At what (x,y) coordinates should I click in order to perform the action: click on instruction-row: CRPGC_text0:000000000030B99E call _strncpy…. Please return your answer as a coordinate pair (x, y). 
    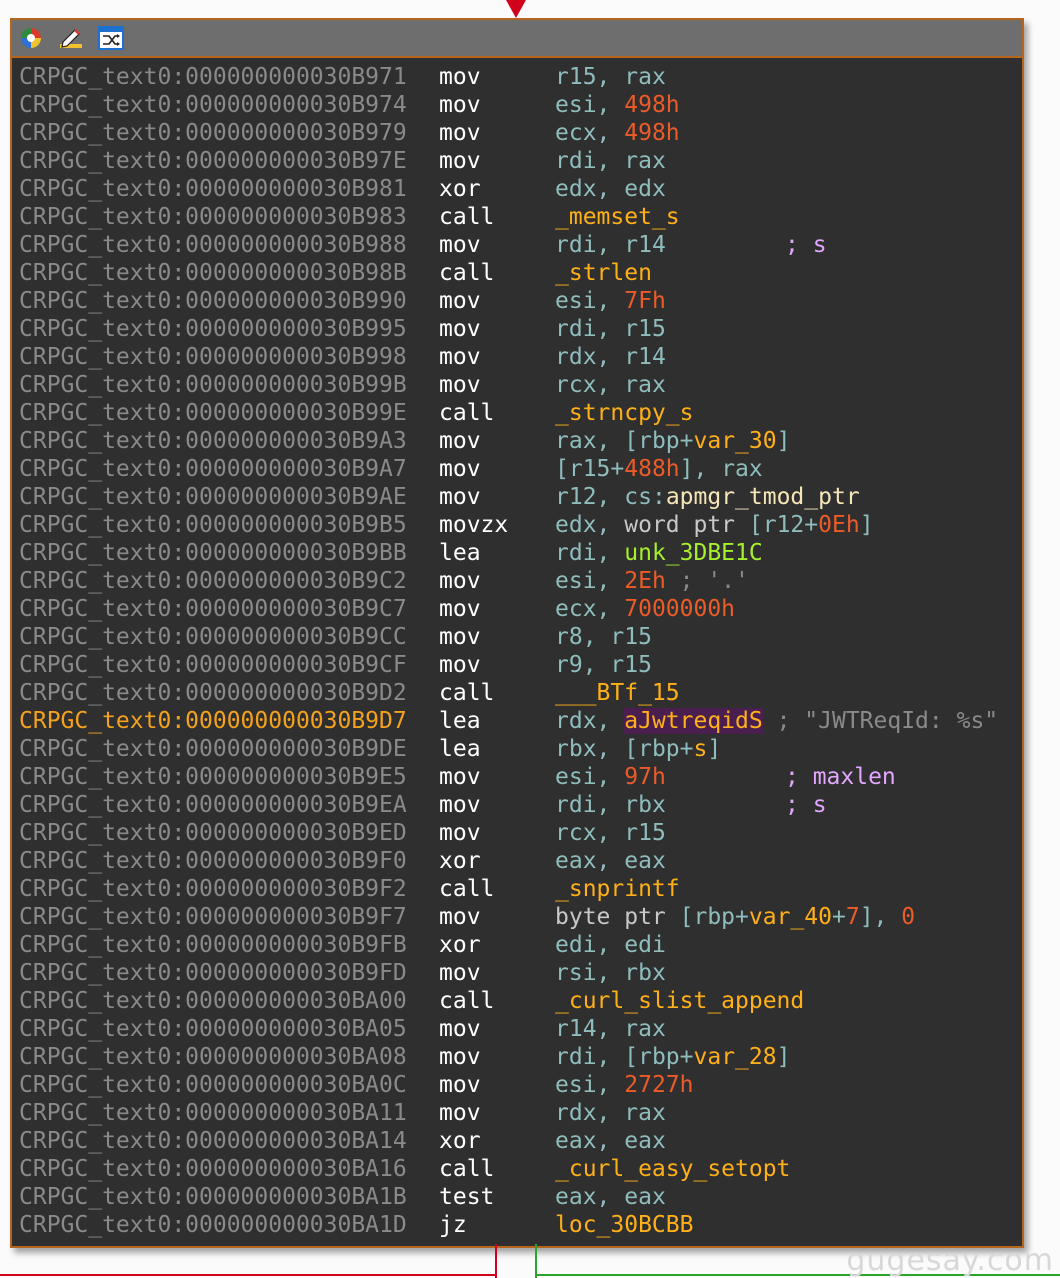
    Looking at the image, I should click on (517, 413).